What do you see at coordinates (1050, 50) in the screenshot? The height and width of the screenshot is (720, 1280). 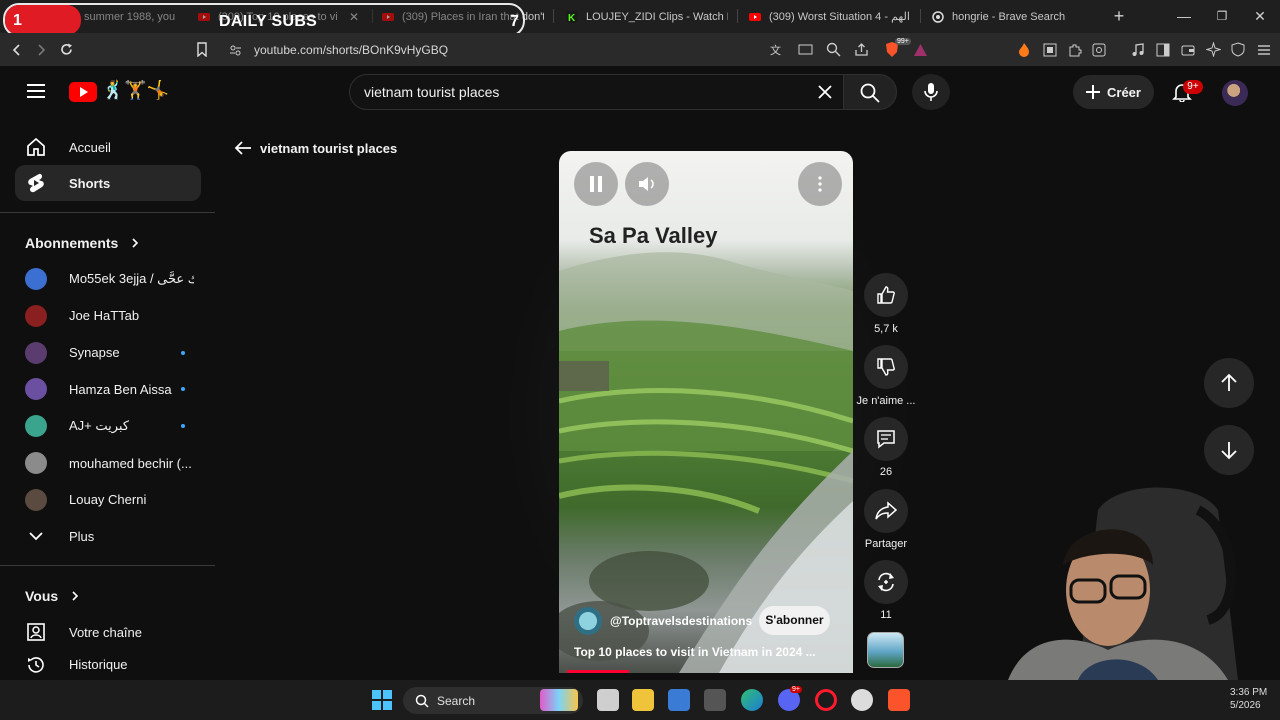 I see `extension-box-icon` at bounding box center [1050, 50].